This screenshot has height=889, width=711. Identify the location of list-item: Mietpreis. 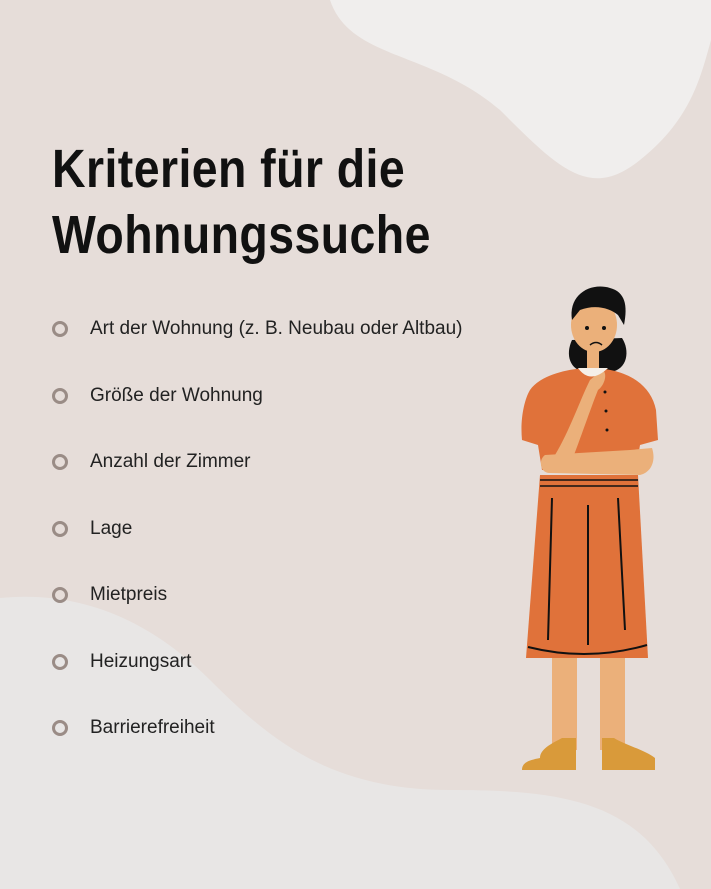
(257, 615).